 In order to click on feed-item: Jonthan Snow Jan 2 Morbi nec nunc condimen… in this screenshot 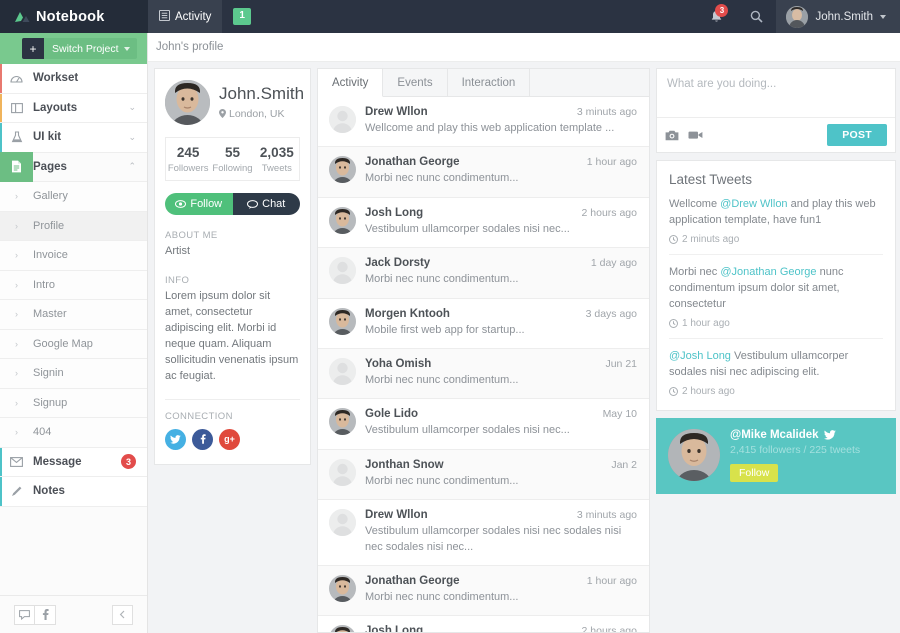, I will do `click(483, 475)`.